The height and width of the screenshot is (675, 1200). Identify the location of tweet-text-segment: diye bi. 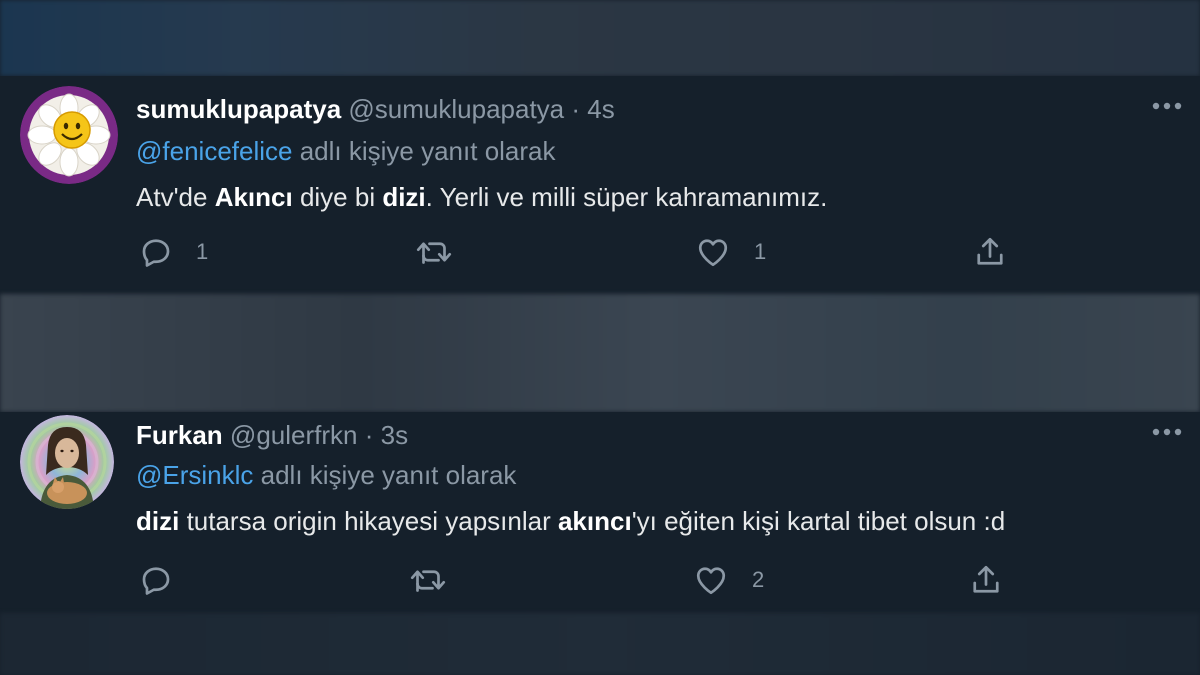
(337, 197).